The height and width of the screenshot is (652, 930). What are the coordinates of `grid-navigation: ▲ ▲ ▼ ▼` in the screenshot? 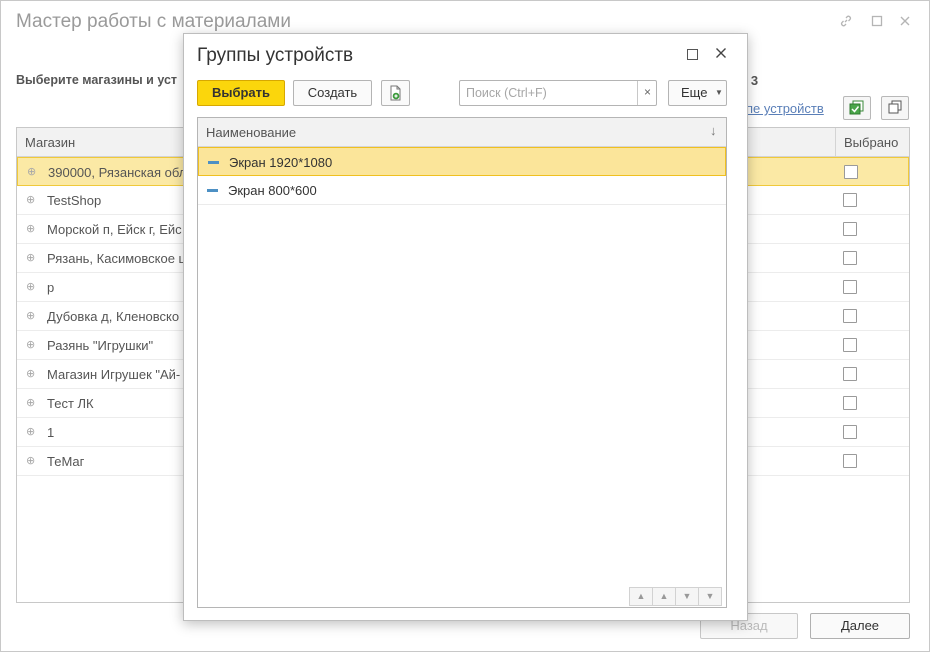 It's located at (675, 597).